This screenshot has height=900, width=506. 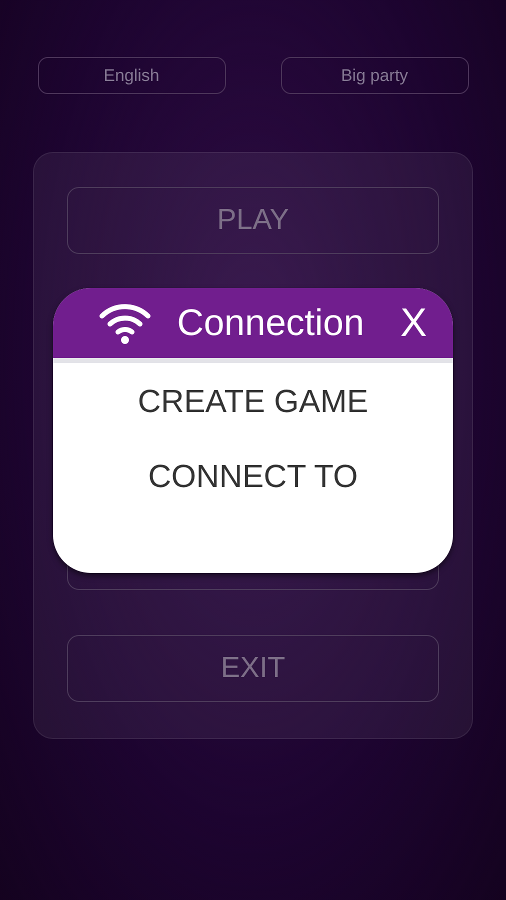 I want to click on exit-button: EXIT, so click(x=253, y=668).